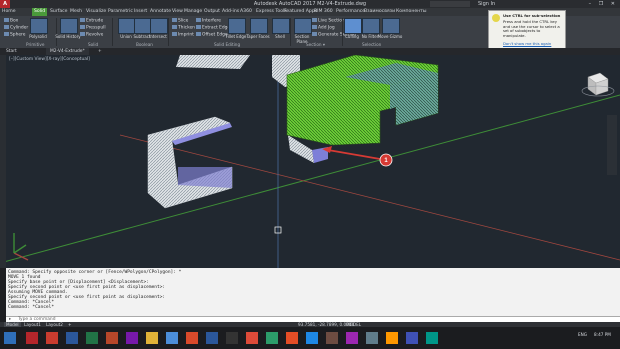  Describe the element at coordinates (323, 12) in the screenshot. I see `tab-bim360: BIM 360` at that location.